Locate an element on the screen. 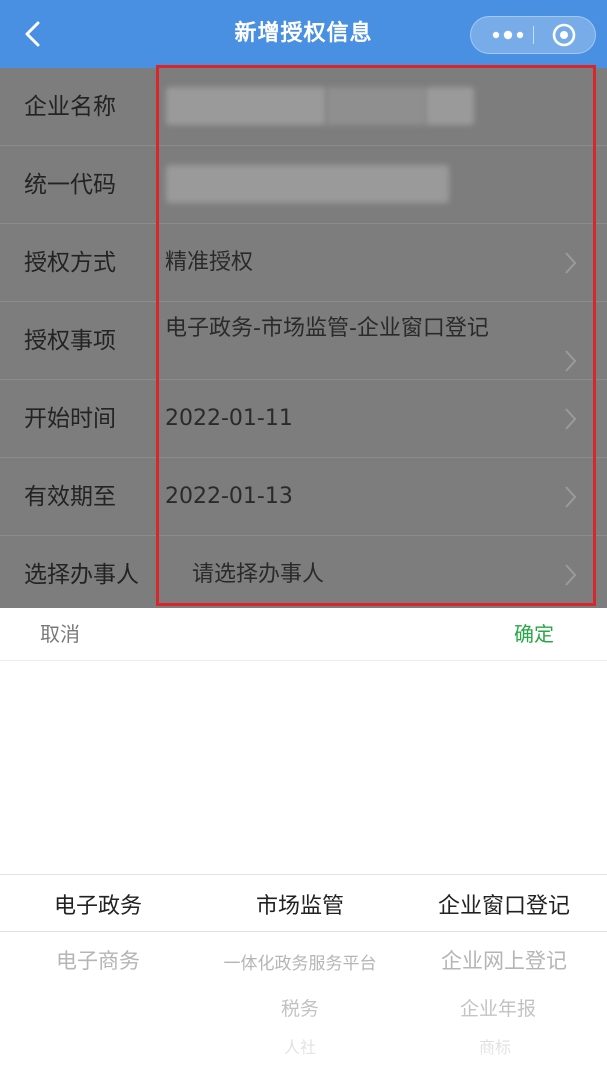 The height and width of the screenshot is (1083, 607). form-row-agent: 选择办事人 请选择办事人 is located at coordinates (303, 572).